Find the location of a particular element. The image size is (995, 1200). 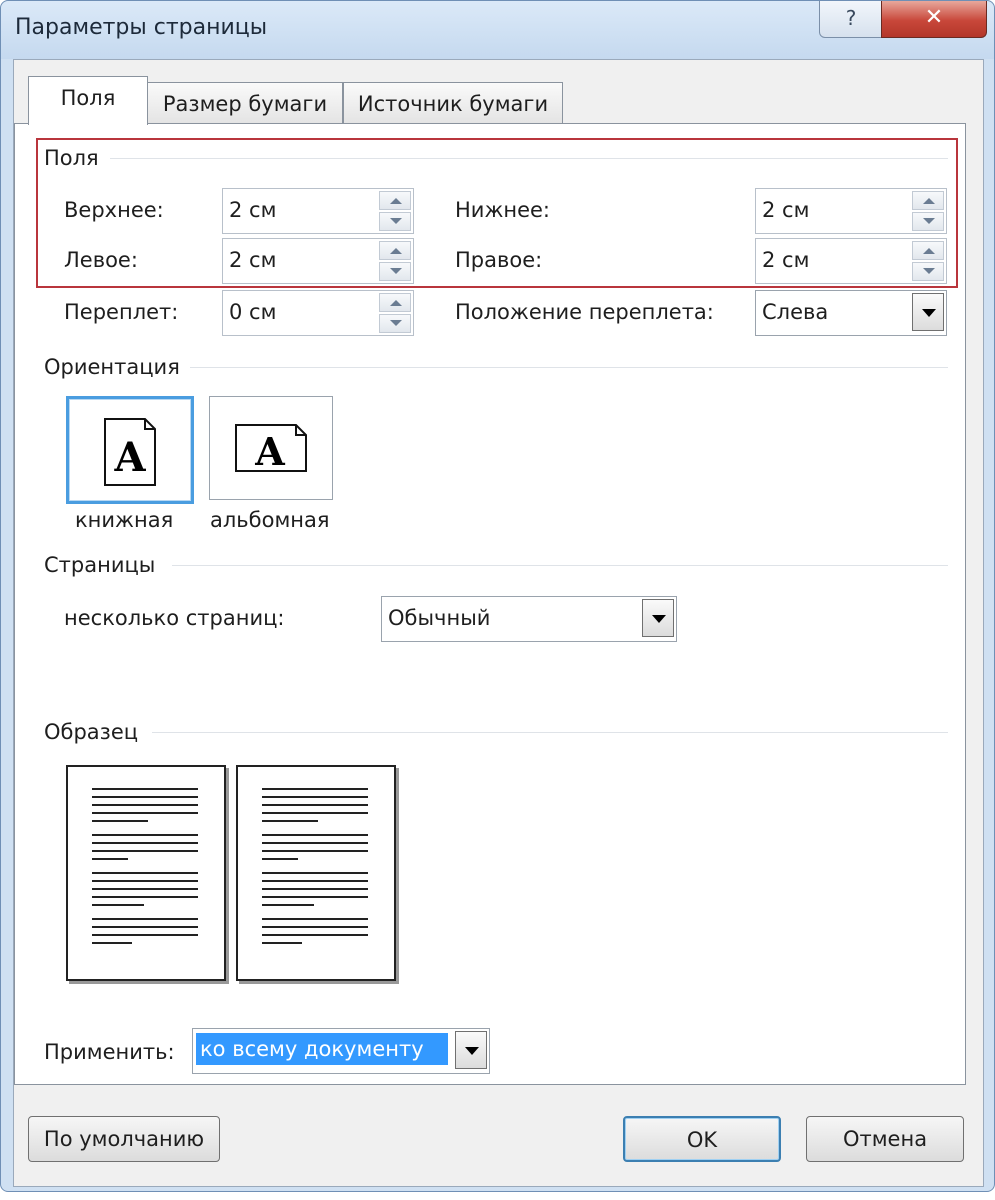

pages-group-label: Страницы is located at coordinates (100, 565).